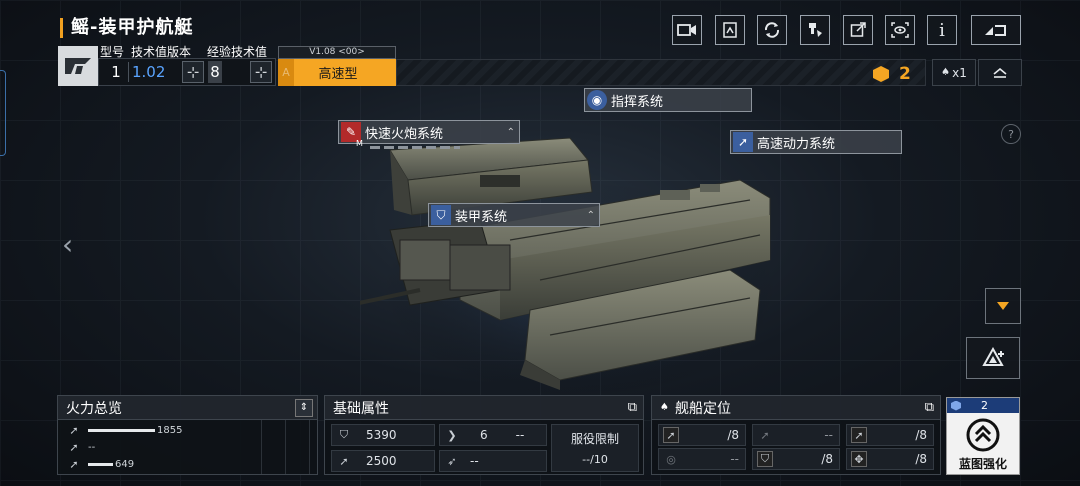 This screenshot has width=1080, height=486. I want to click on paint-button, so click(815, 30).